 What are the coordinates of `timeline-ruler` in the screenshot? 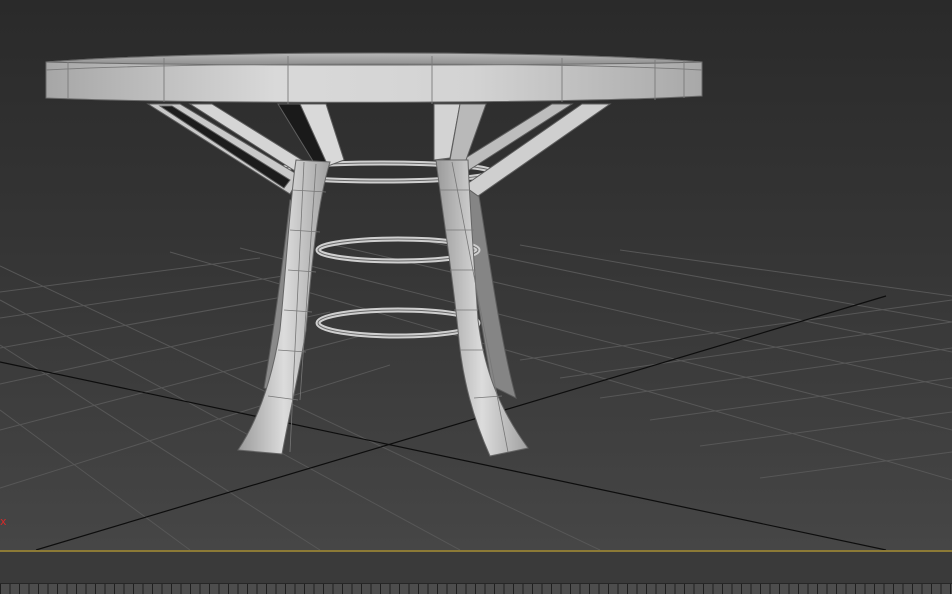 It's located at (476, 588).